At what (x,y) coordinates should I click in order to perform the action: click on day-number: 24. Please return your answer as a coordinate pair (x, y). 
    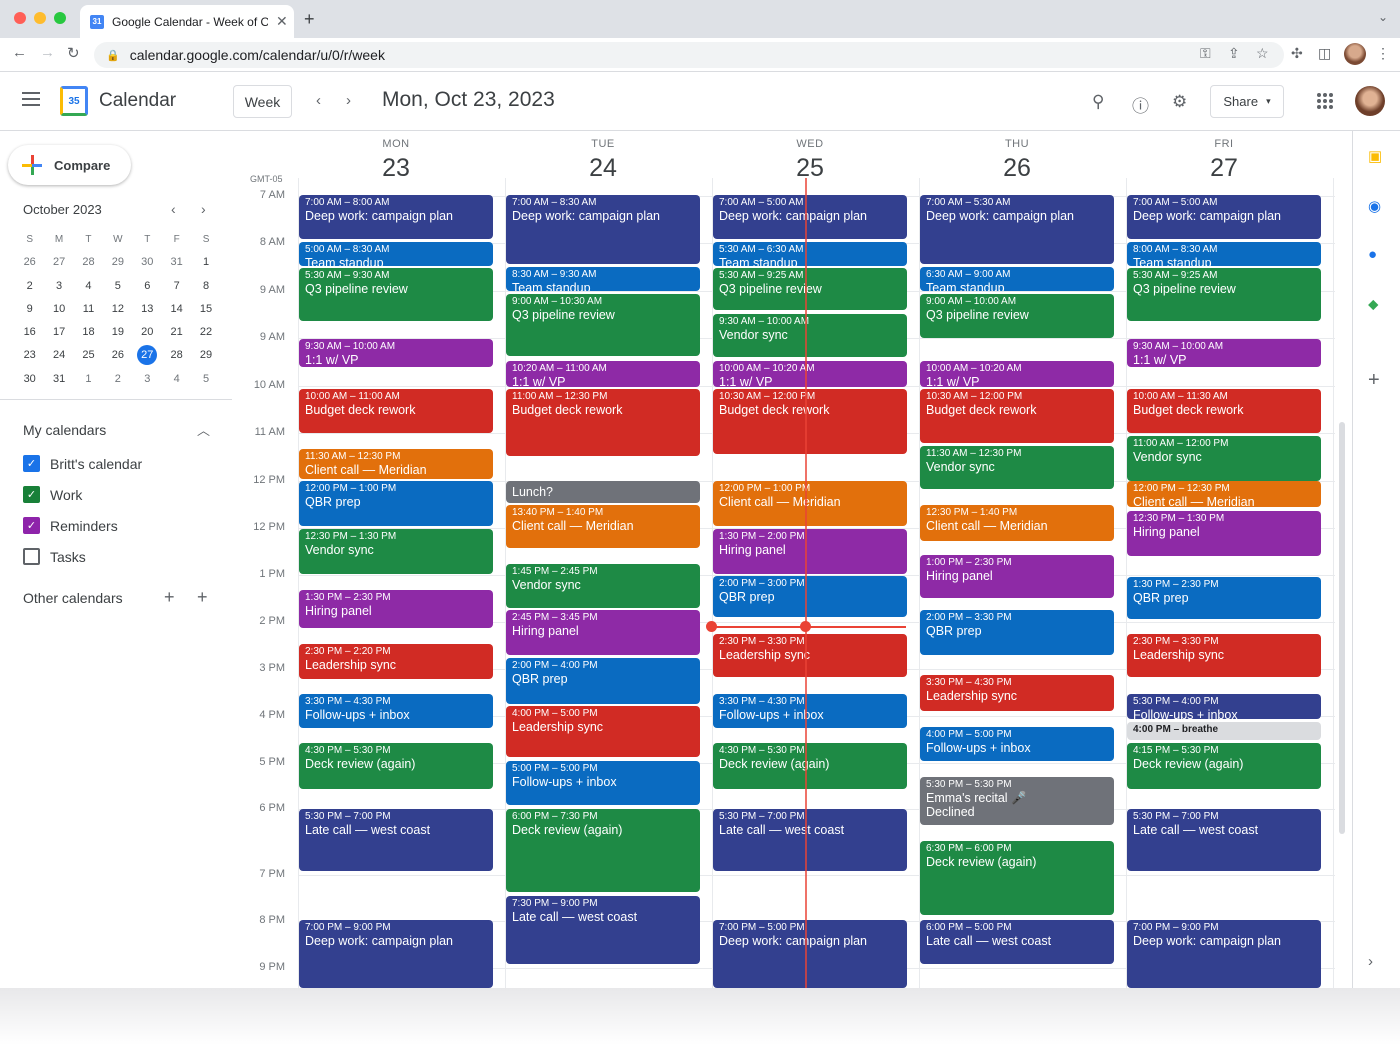
    Looking at the image, I should click on (603, 168).